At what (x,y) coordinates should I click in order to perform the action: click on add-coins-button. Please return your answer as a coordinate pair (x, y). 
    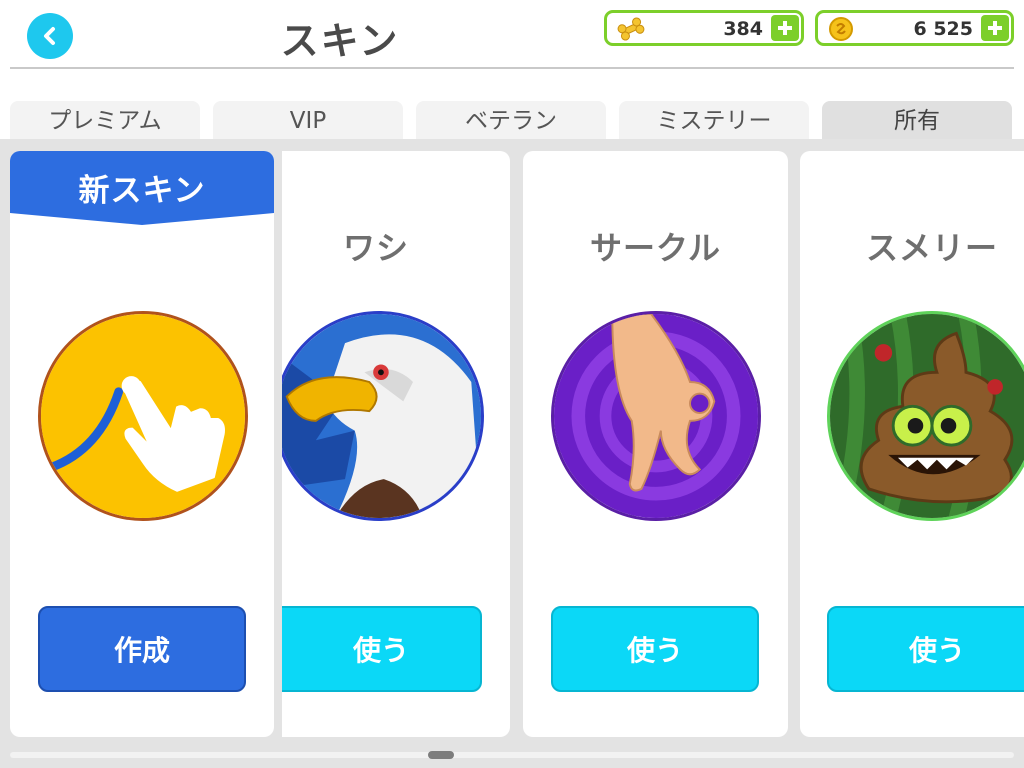
    Looking at the image, I should click on (995, 28).